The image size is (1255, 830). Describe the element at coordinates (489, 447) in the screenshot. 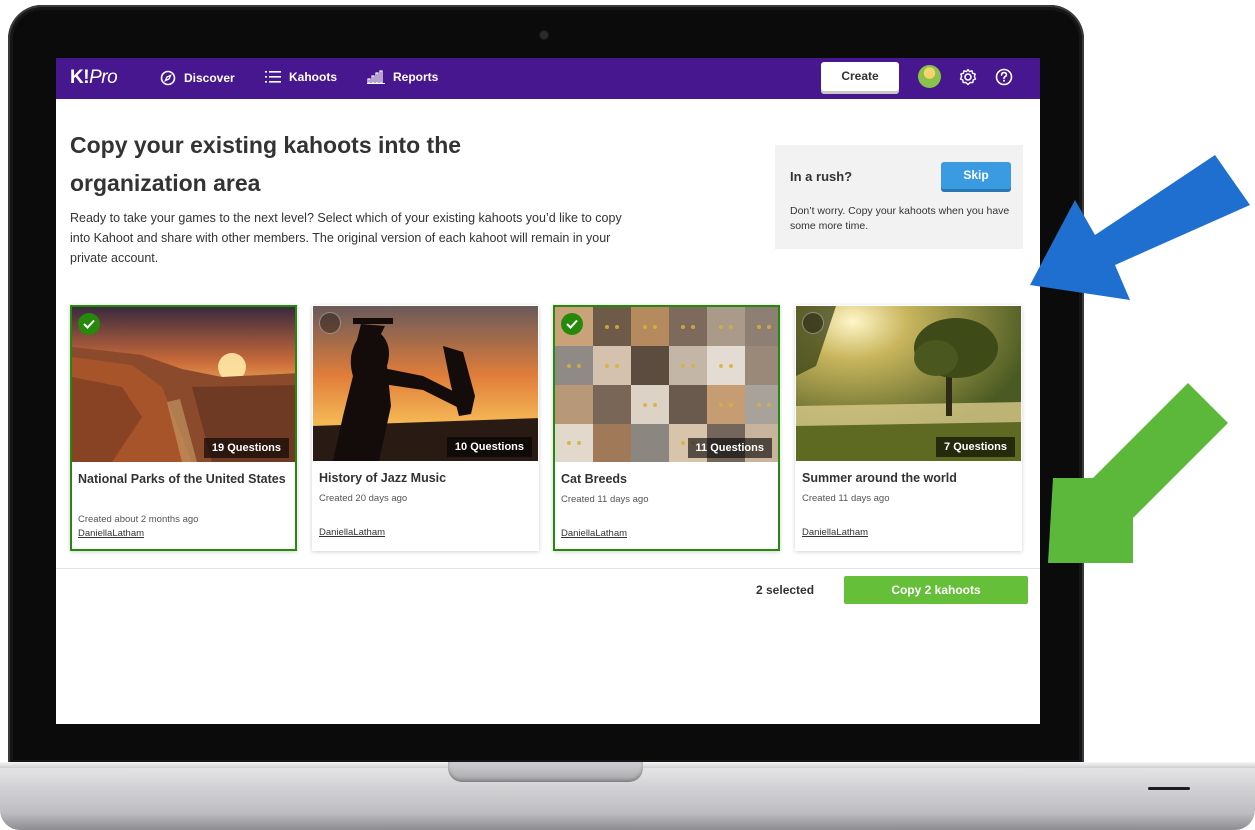

I see `question-count-badge: 10 Questions` at that location.